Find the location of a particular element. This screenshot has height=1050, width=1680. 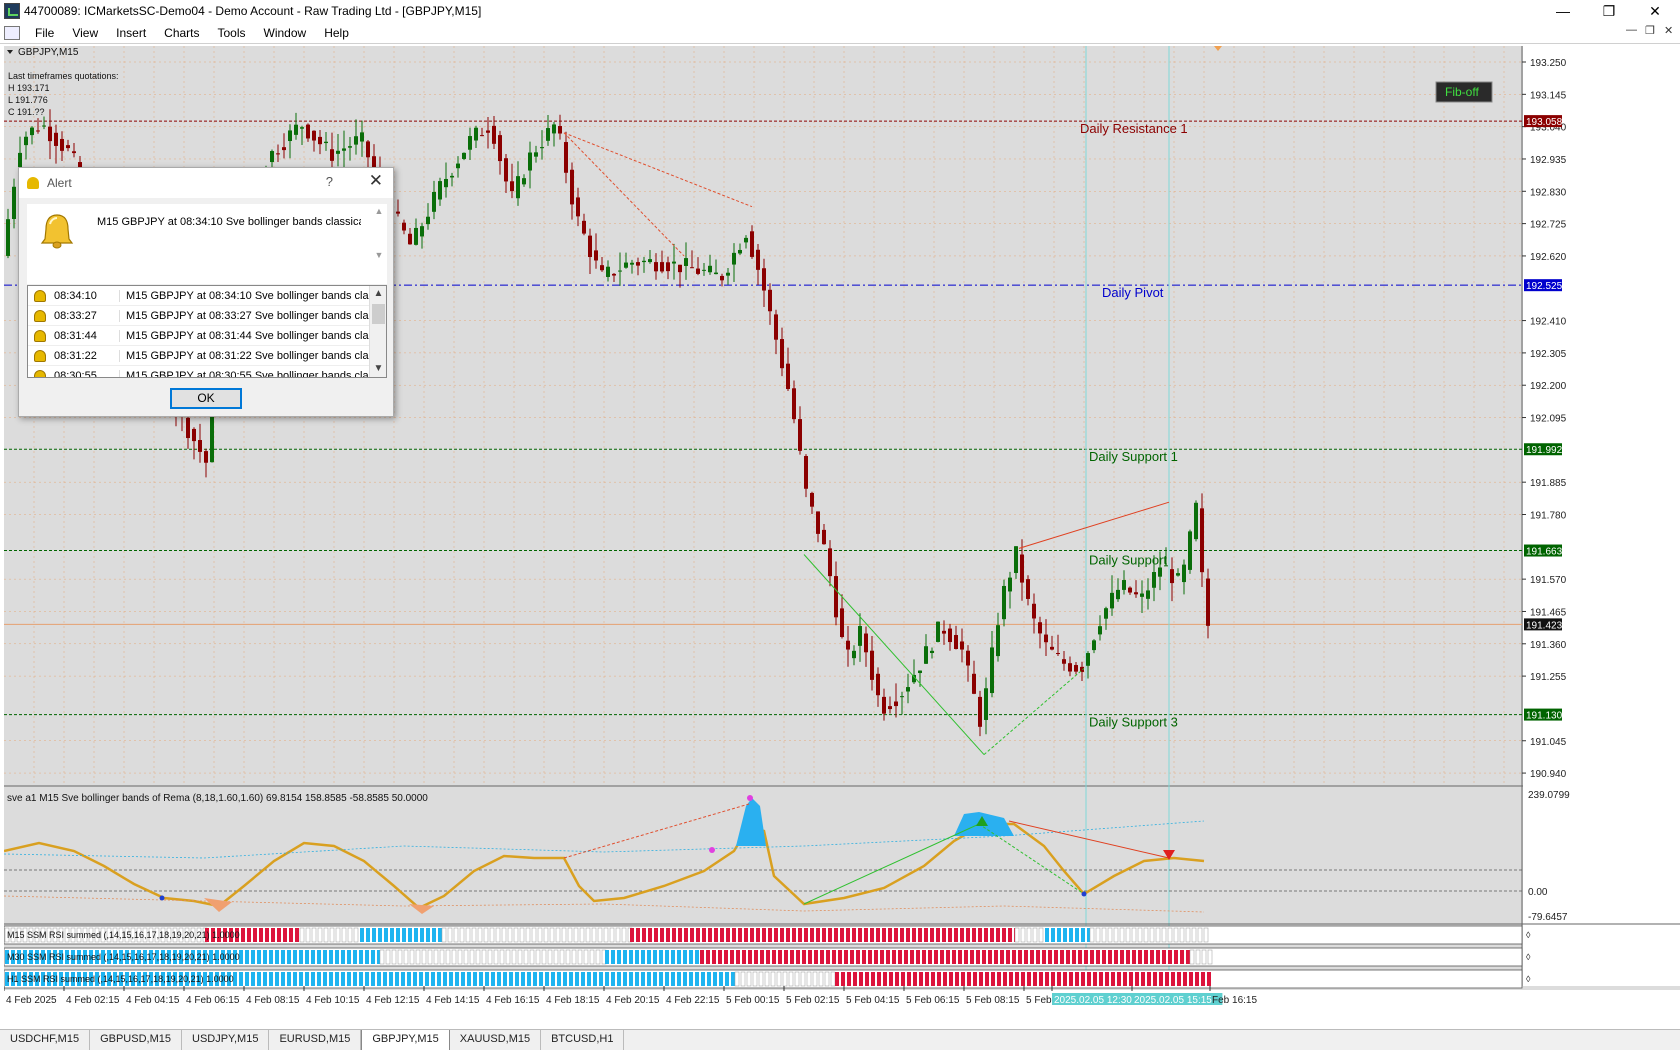

alert-close-button: ✕ is located at coordinates (376, 181).